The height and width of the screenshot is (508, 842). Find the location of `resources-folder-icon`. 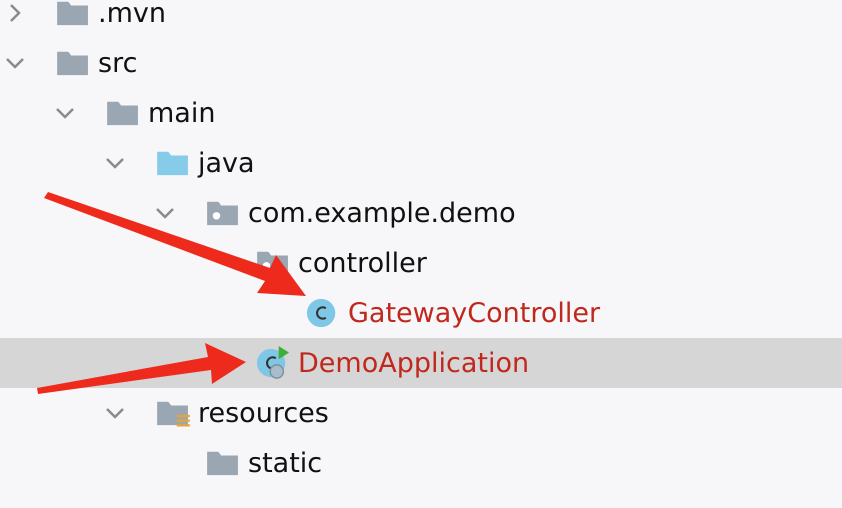

resources-folder-icon is located at coordinates (173, 413).